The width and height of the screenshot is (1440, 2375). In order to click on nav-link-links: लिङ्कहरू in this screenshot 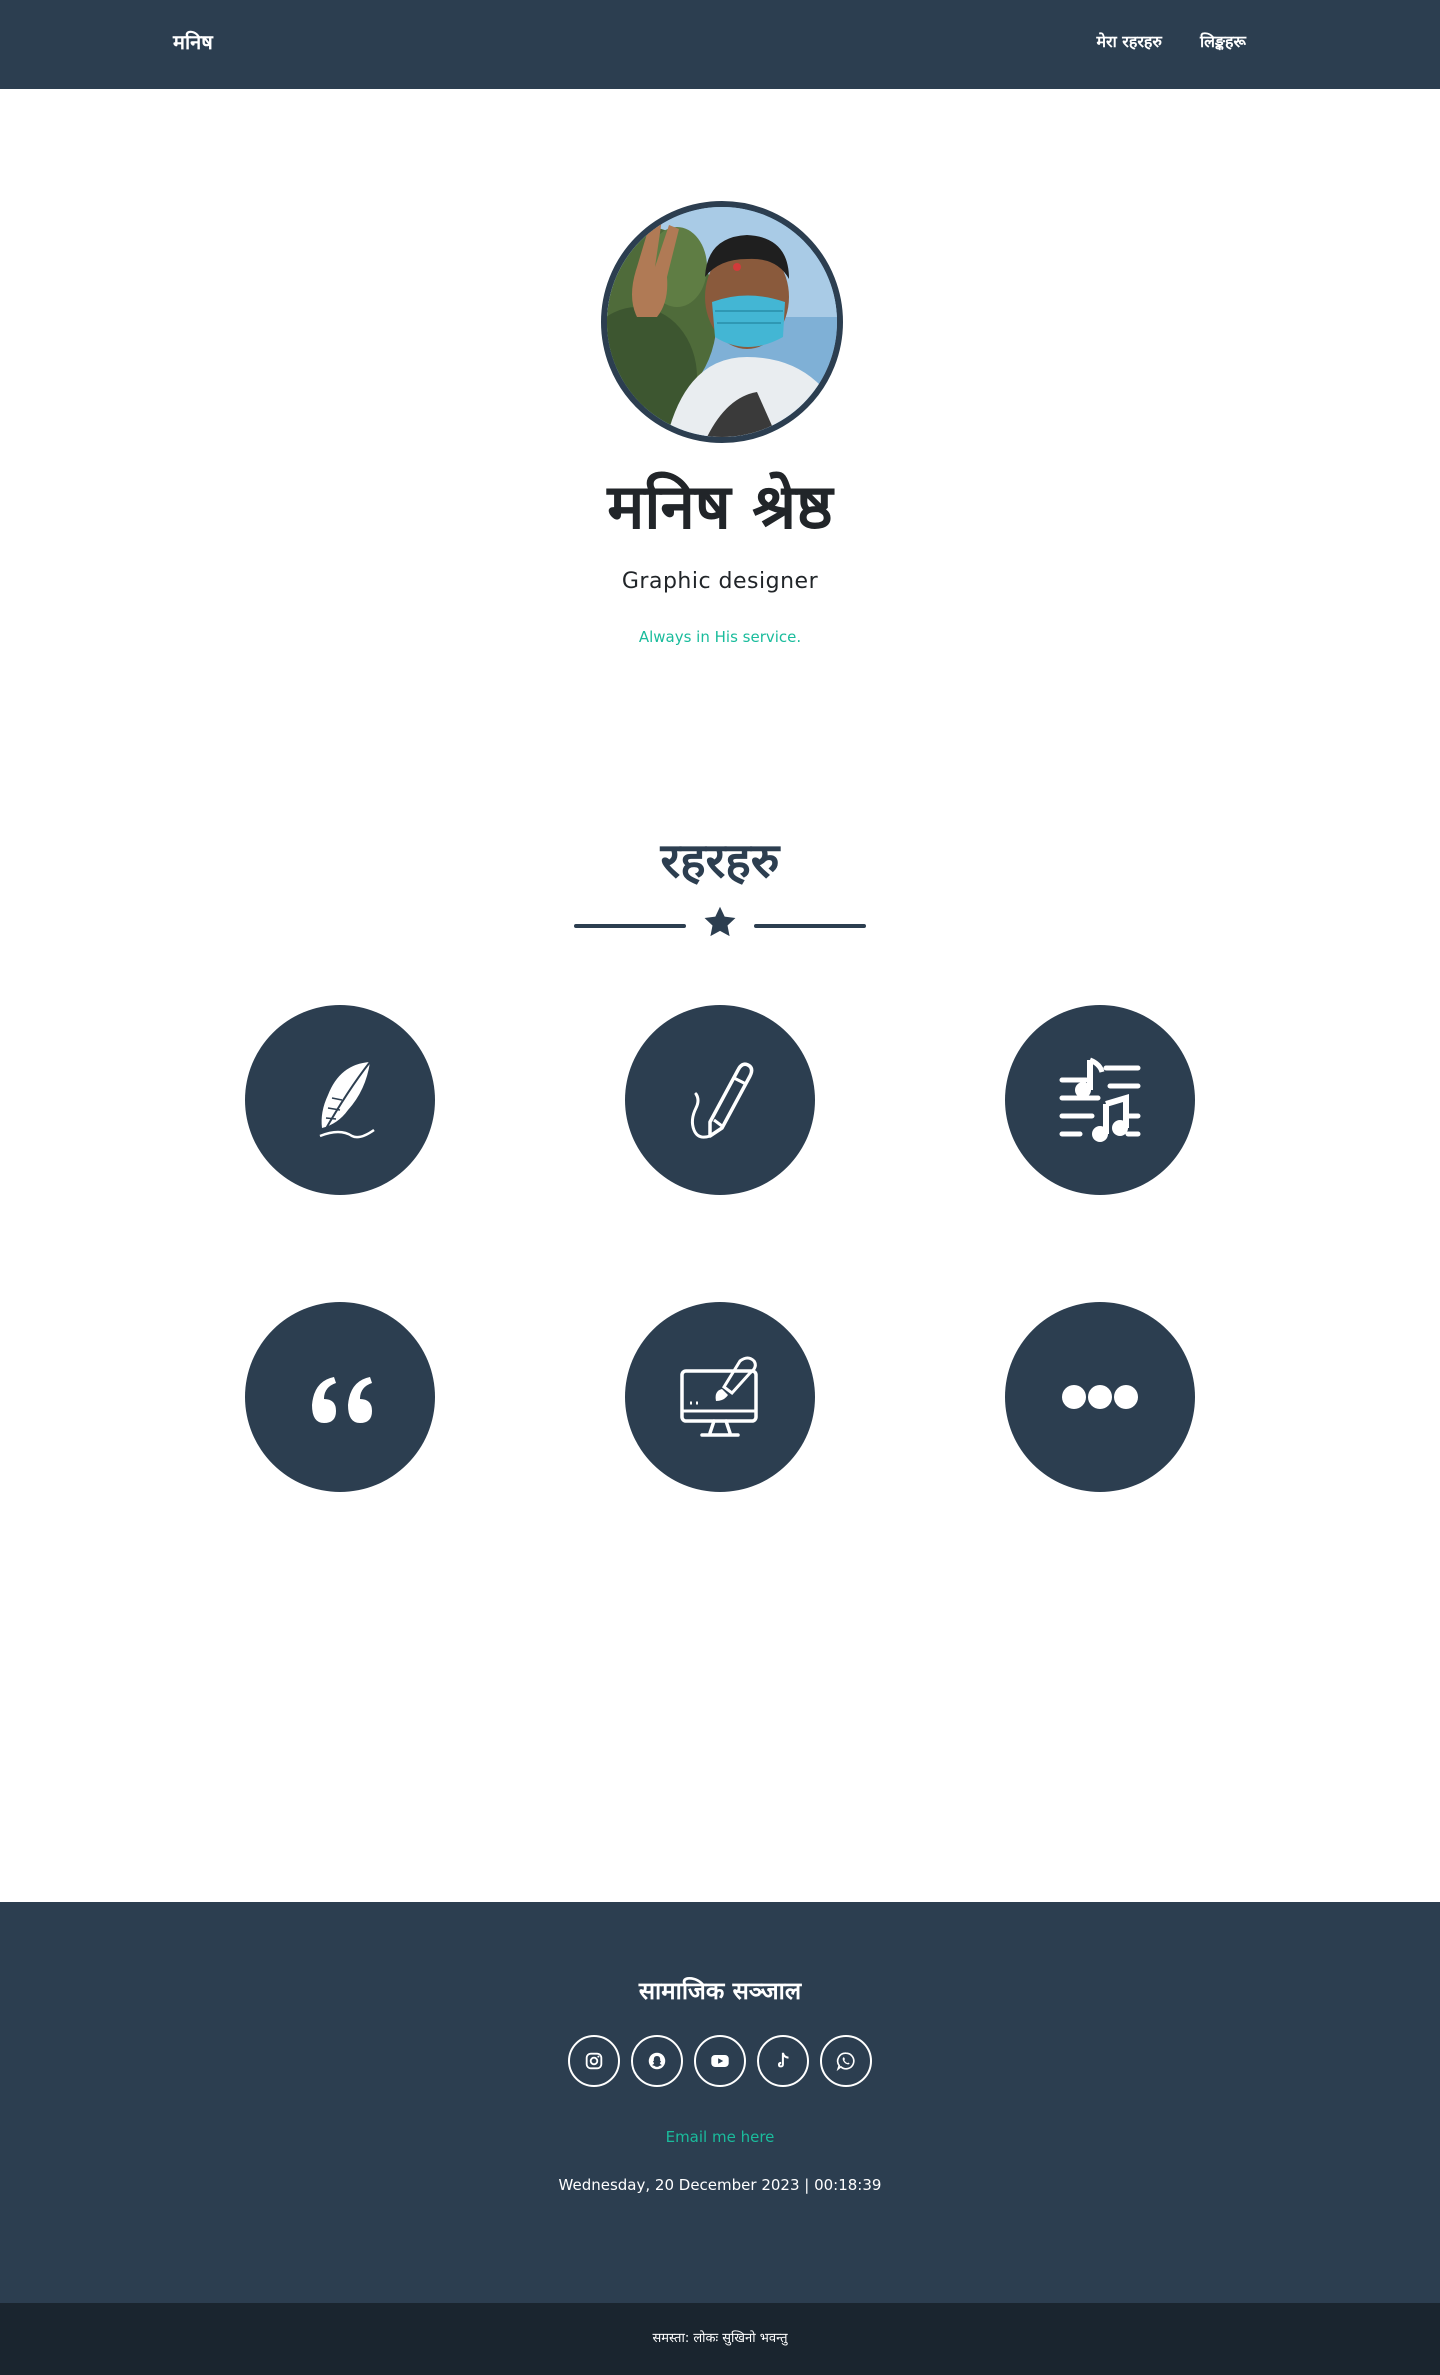, I will do `click(1223, 42)`.